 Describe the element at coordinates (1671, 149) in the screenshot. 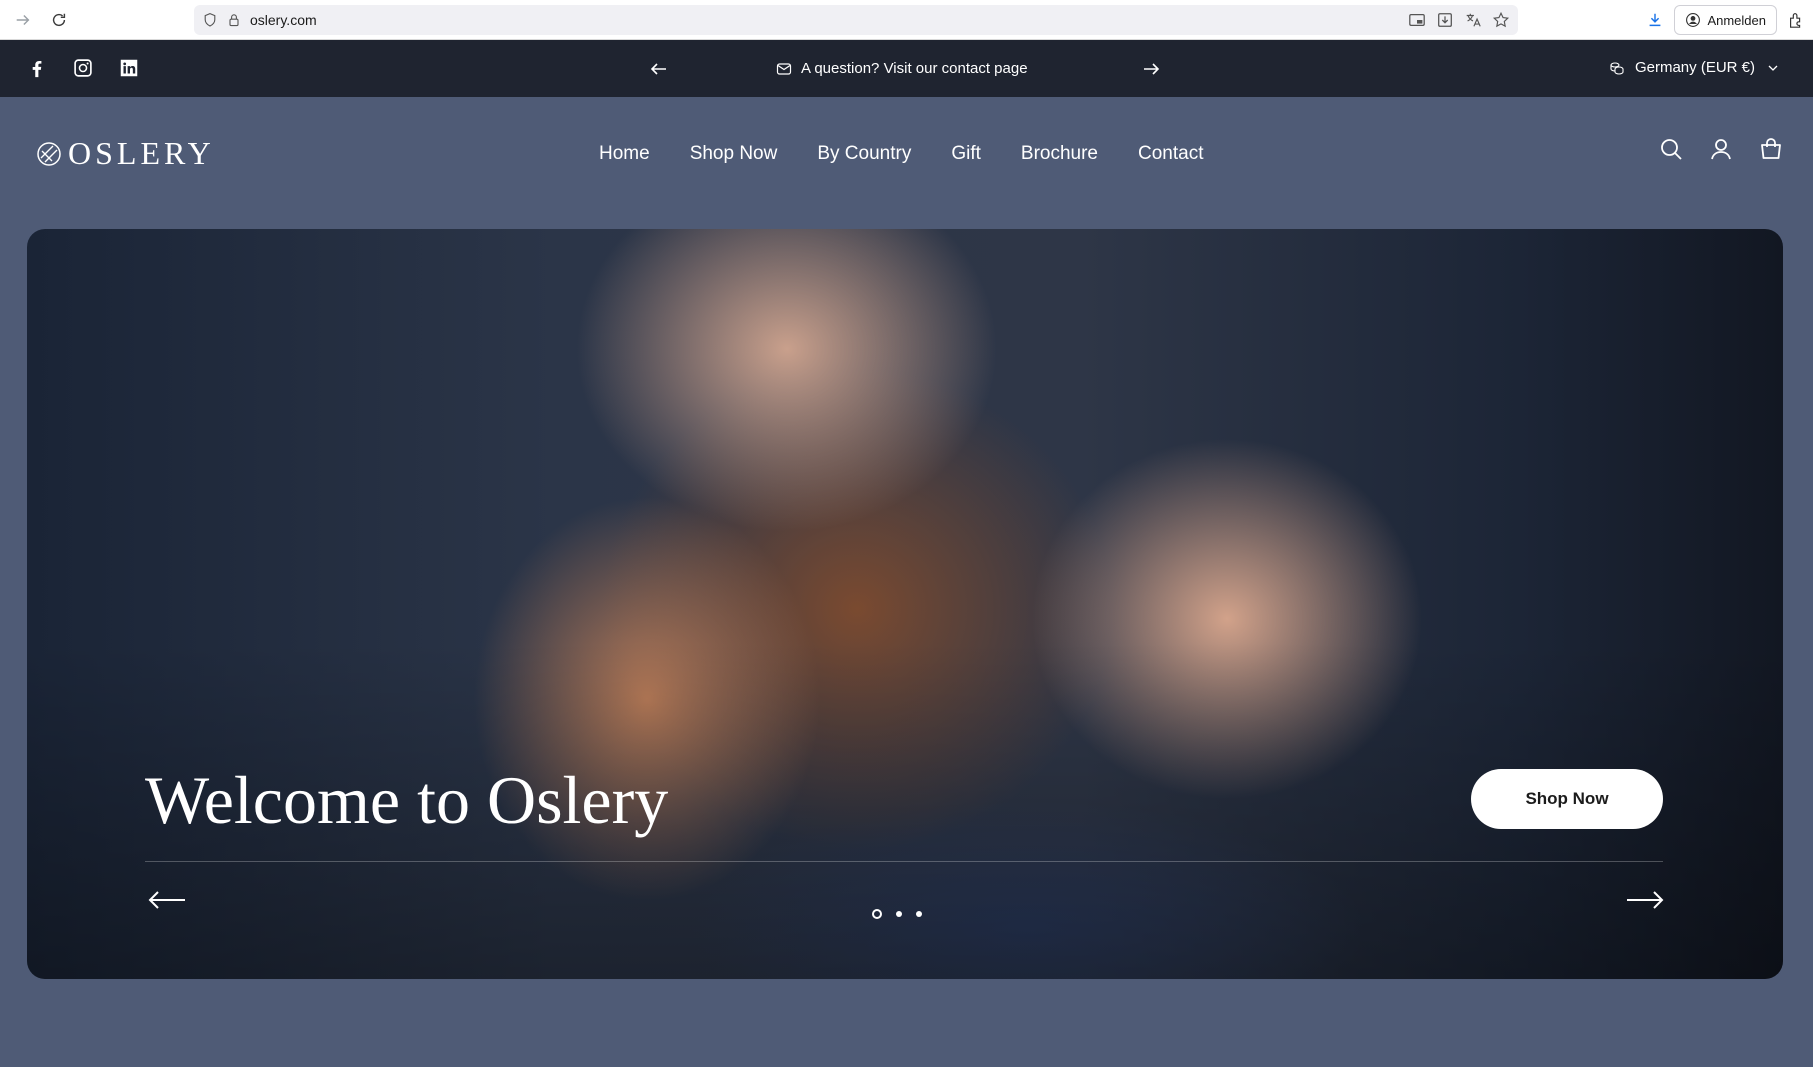

I see `search-icon` at that location.